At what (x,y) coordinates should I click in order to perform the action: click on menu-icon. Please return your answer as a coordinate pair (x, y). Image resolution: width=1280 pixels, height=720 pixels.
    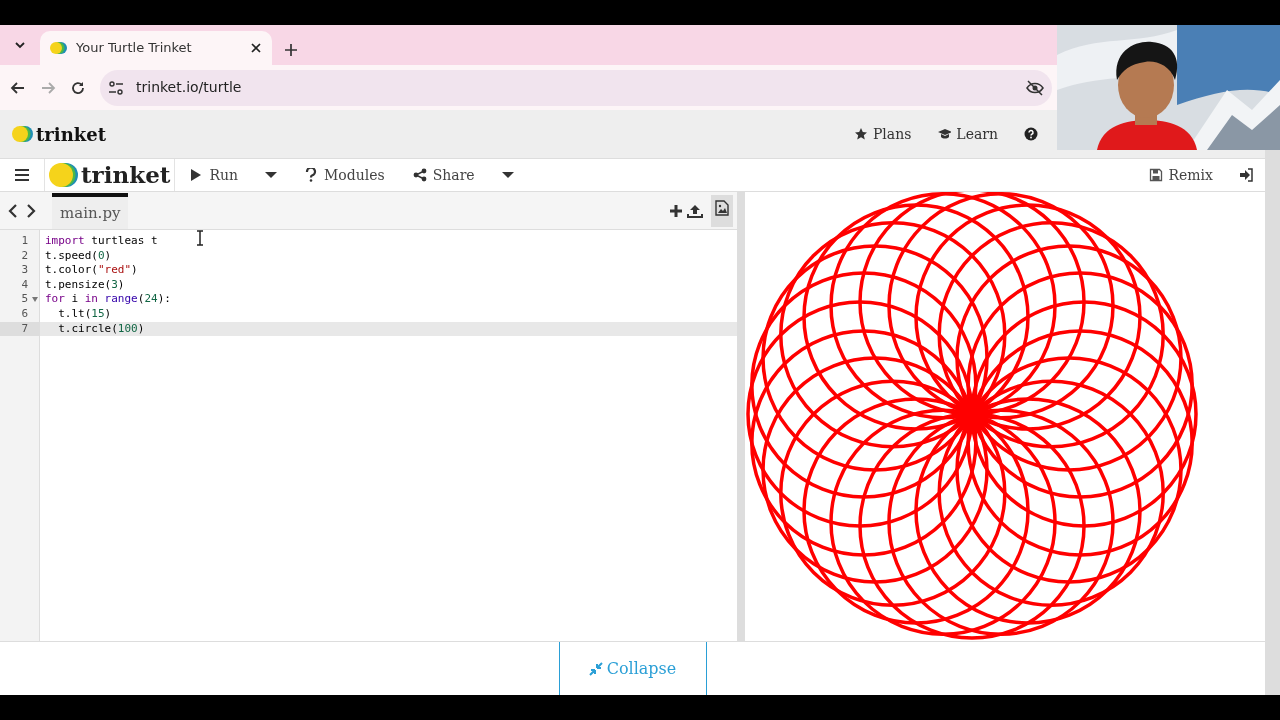
    Looking at the image, I should click on (22, 175).